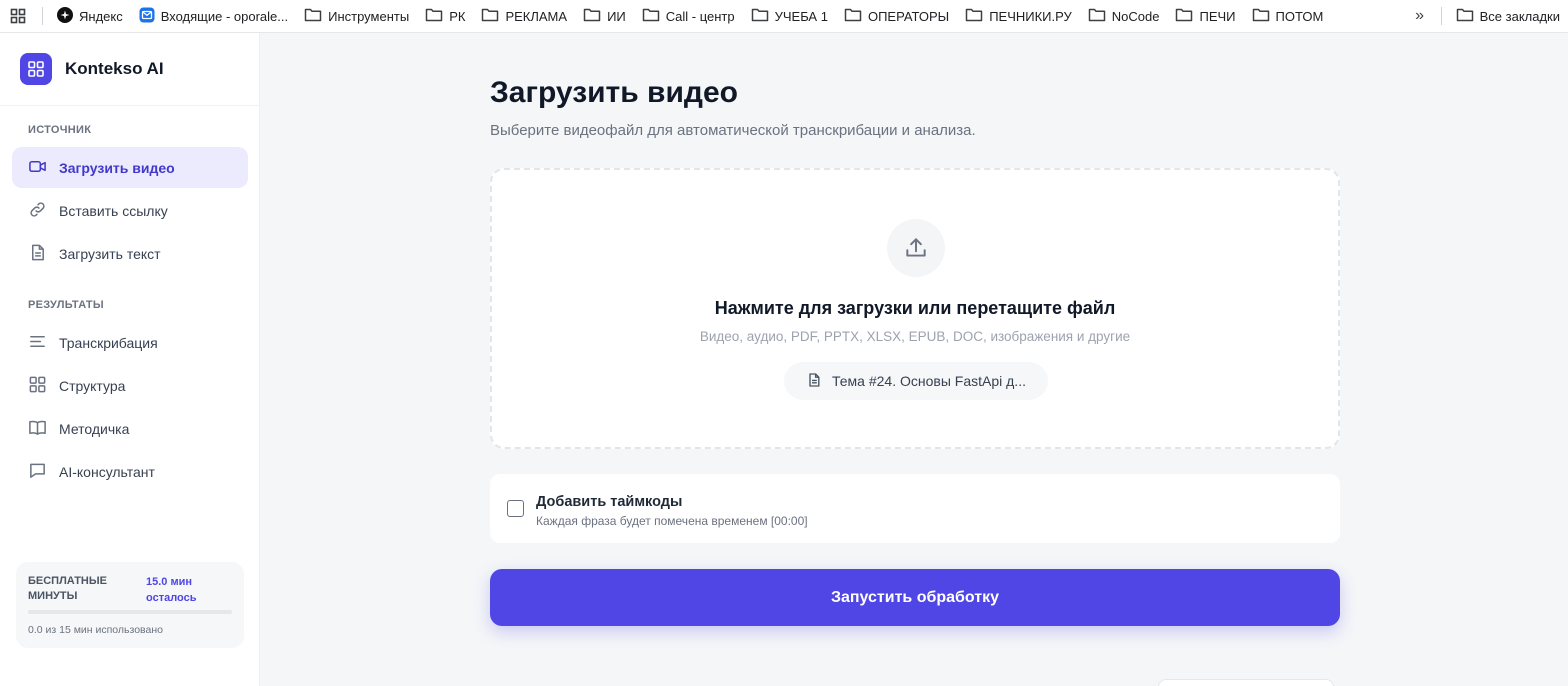 The height and width of the screenshot is (686, 1568). Describe the element at coordinates (916, 248) in the screenshot. I see `upload-icon` at that location.